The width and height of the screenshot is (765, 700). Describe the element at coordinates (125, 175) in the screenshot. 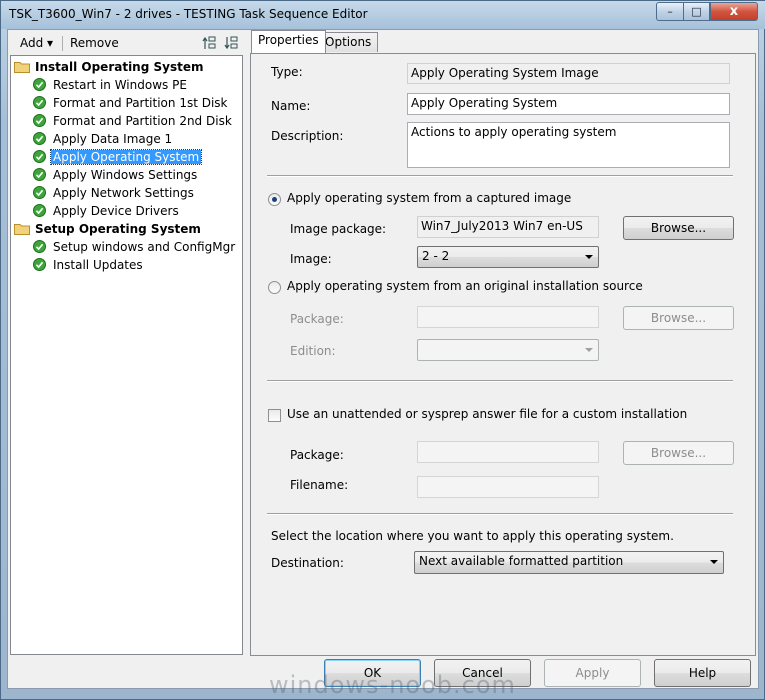

I see `tree-item-label: Apply Windows Settings` at that location.